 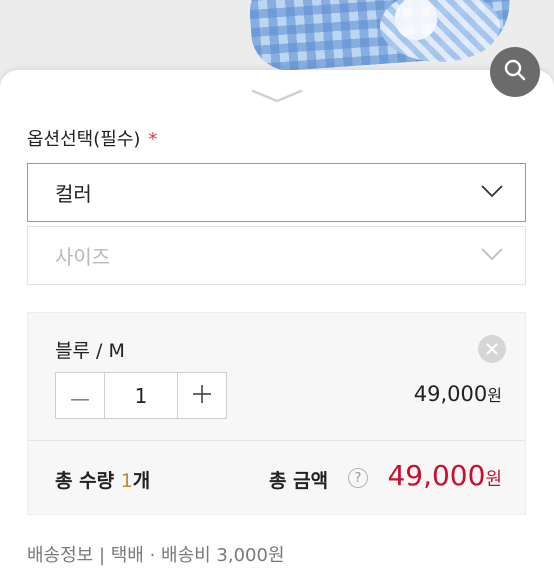 I want to click on total-quantity-label: 총 수량, so click(x=85, y=481).